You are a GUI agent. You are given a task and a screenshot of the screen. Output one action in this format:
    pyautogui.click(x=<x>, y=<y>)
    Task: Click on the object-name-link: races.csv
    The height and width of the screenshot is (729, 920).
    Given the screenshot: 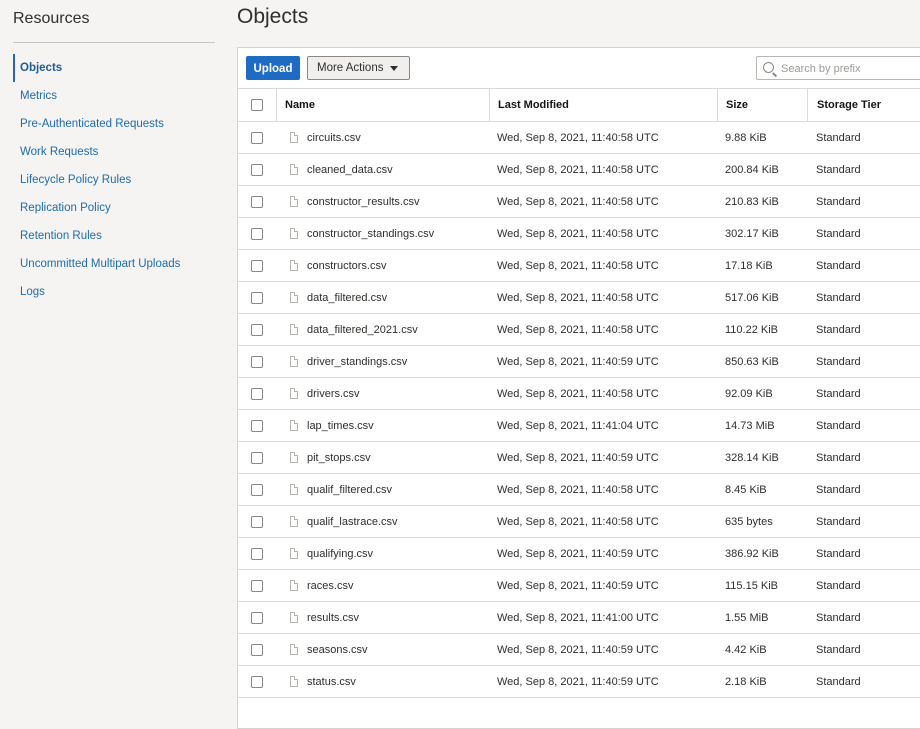 What is the action you would take?
    pyautogui.click(x=330, y=586)
    